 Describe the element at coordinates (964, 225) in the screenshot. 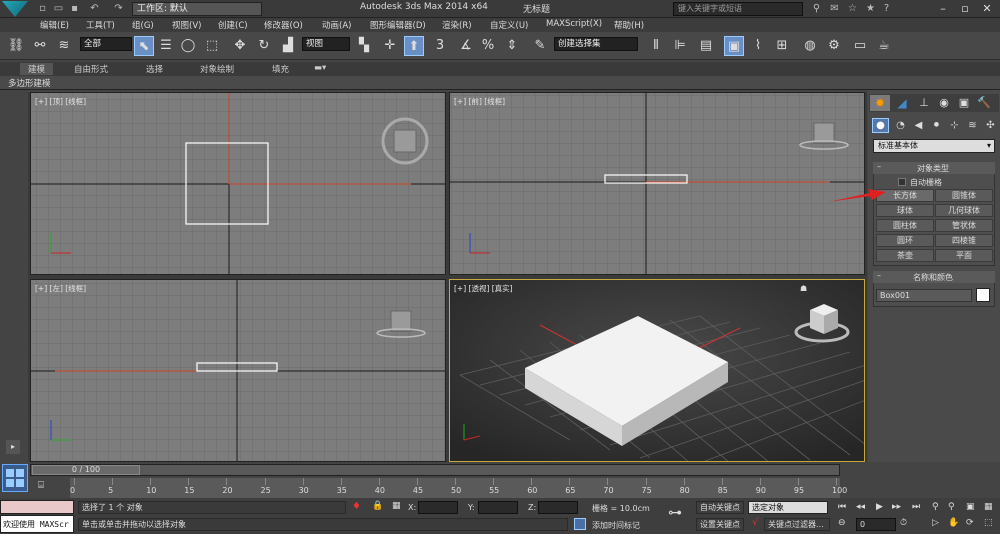

I see `tube-button: 管状体` at that location.